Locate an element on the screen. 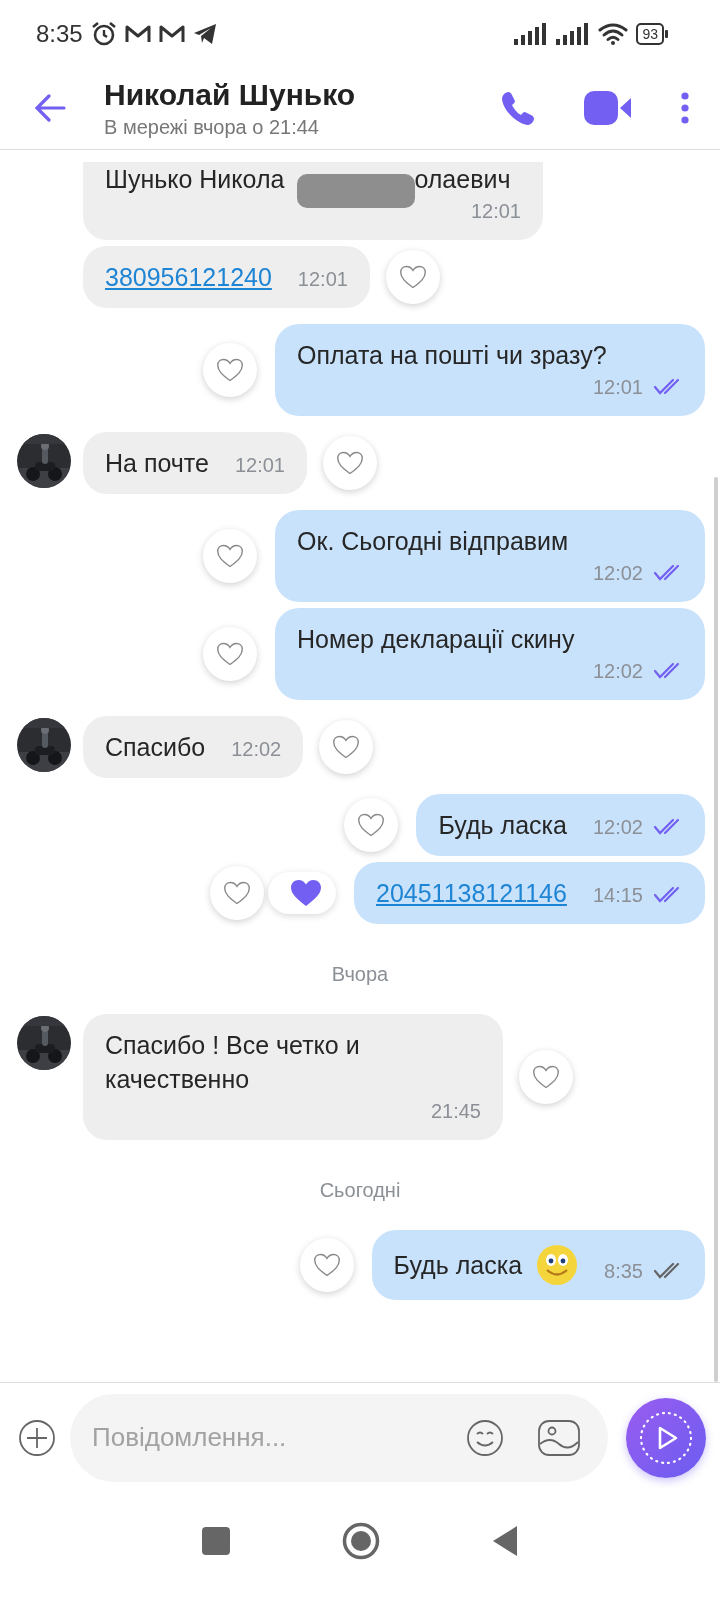 This screenshot has height=1600, width=720. home-icon is located at coordinates (361, 1541).